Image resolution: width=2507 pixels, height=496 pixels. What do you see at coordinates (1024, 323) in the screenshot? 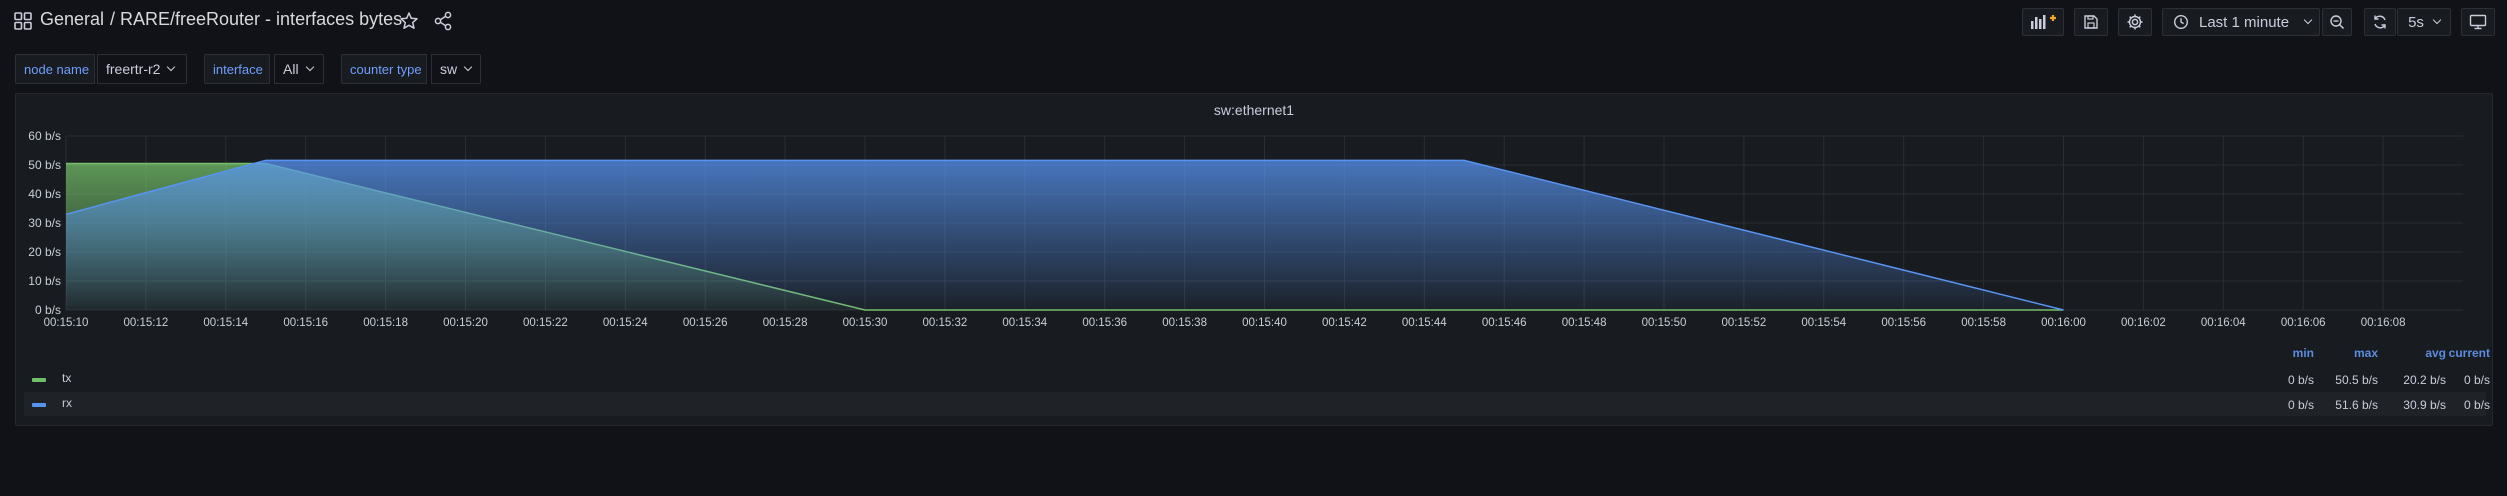
I see `x-tick-label: 00:15:34` at bounding box center [1024, 323].